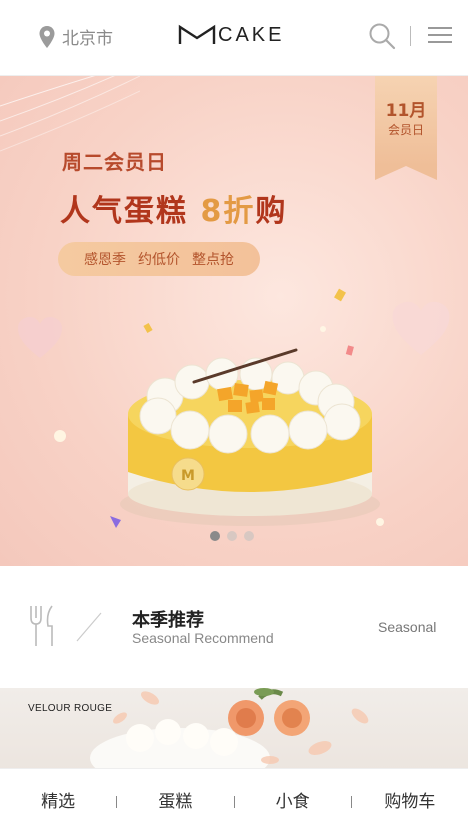  I want to click on cake-image: M, so click(250, 437).